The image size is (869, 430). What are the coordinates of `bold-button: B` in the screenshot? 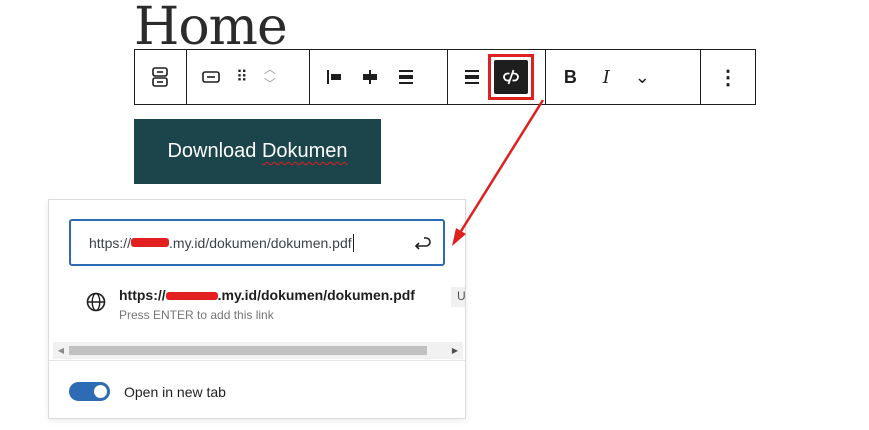 It's located at (570, 77).